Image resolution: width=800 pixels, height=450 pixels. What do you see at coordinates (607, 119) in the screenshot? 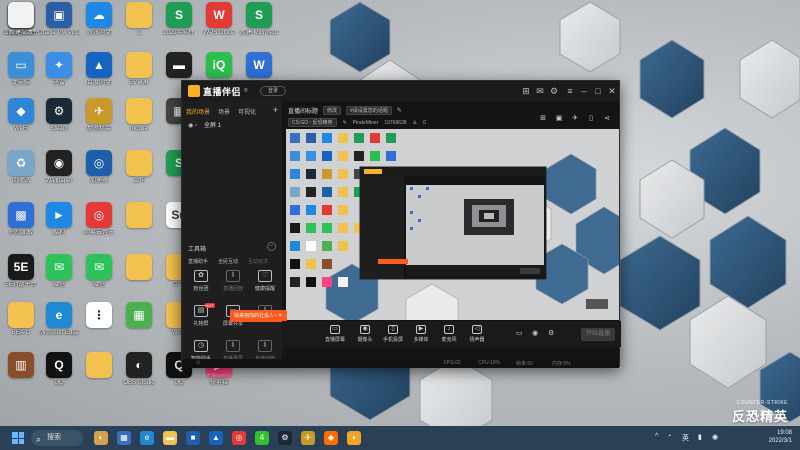
I see `more-share-icon: ⋖` at bounding box center [607, 119].